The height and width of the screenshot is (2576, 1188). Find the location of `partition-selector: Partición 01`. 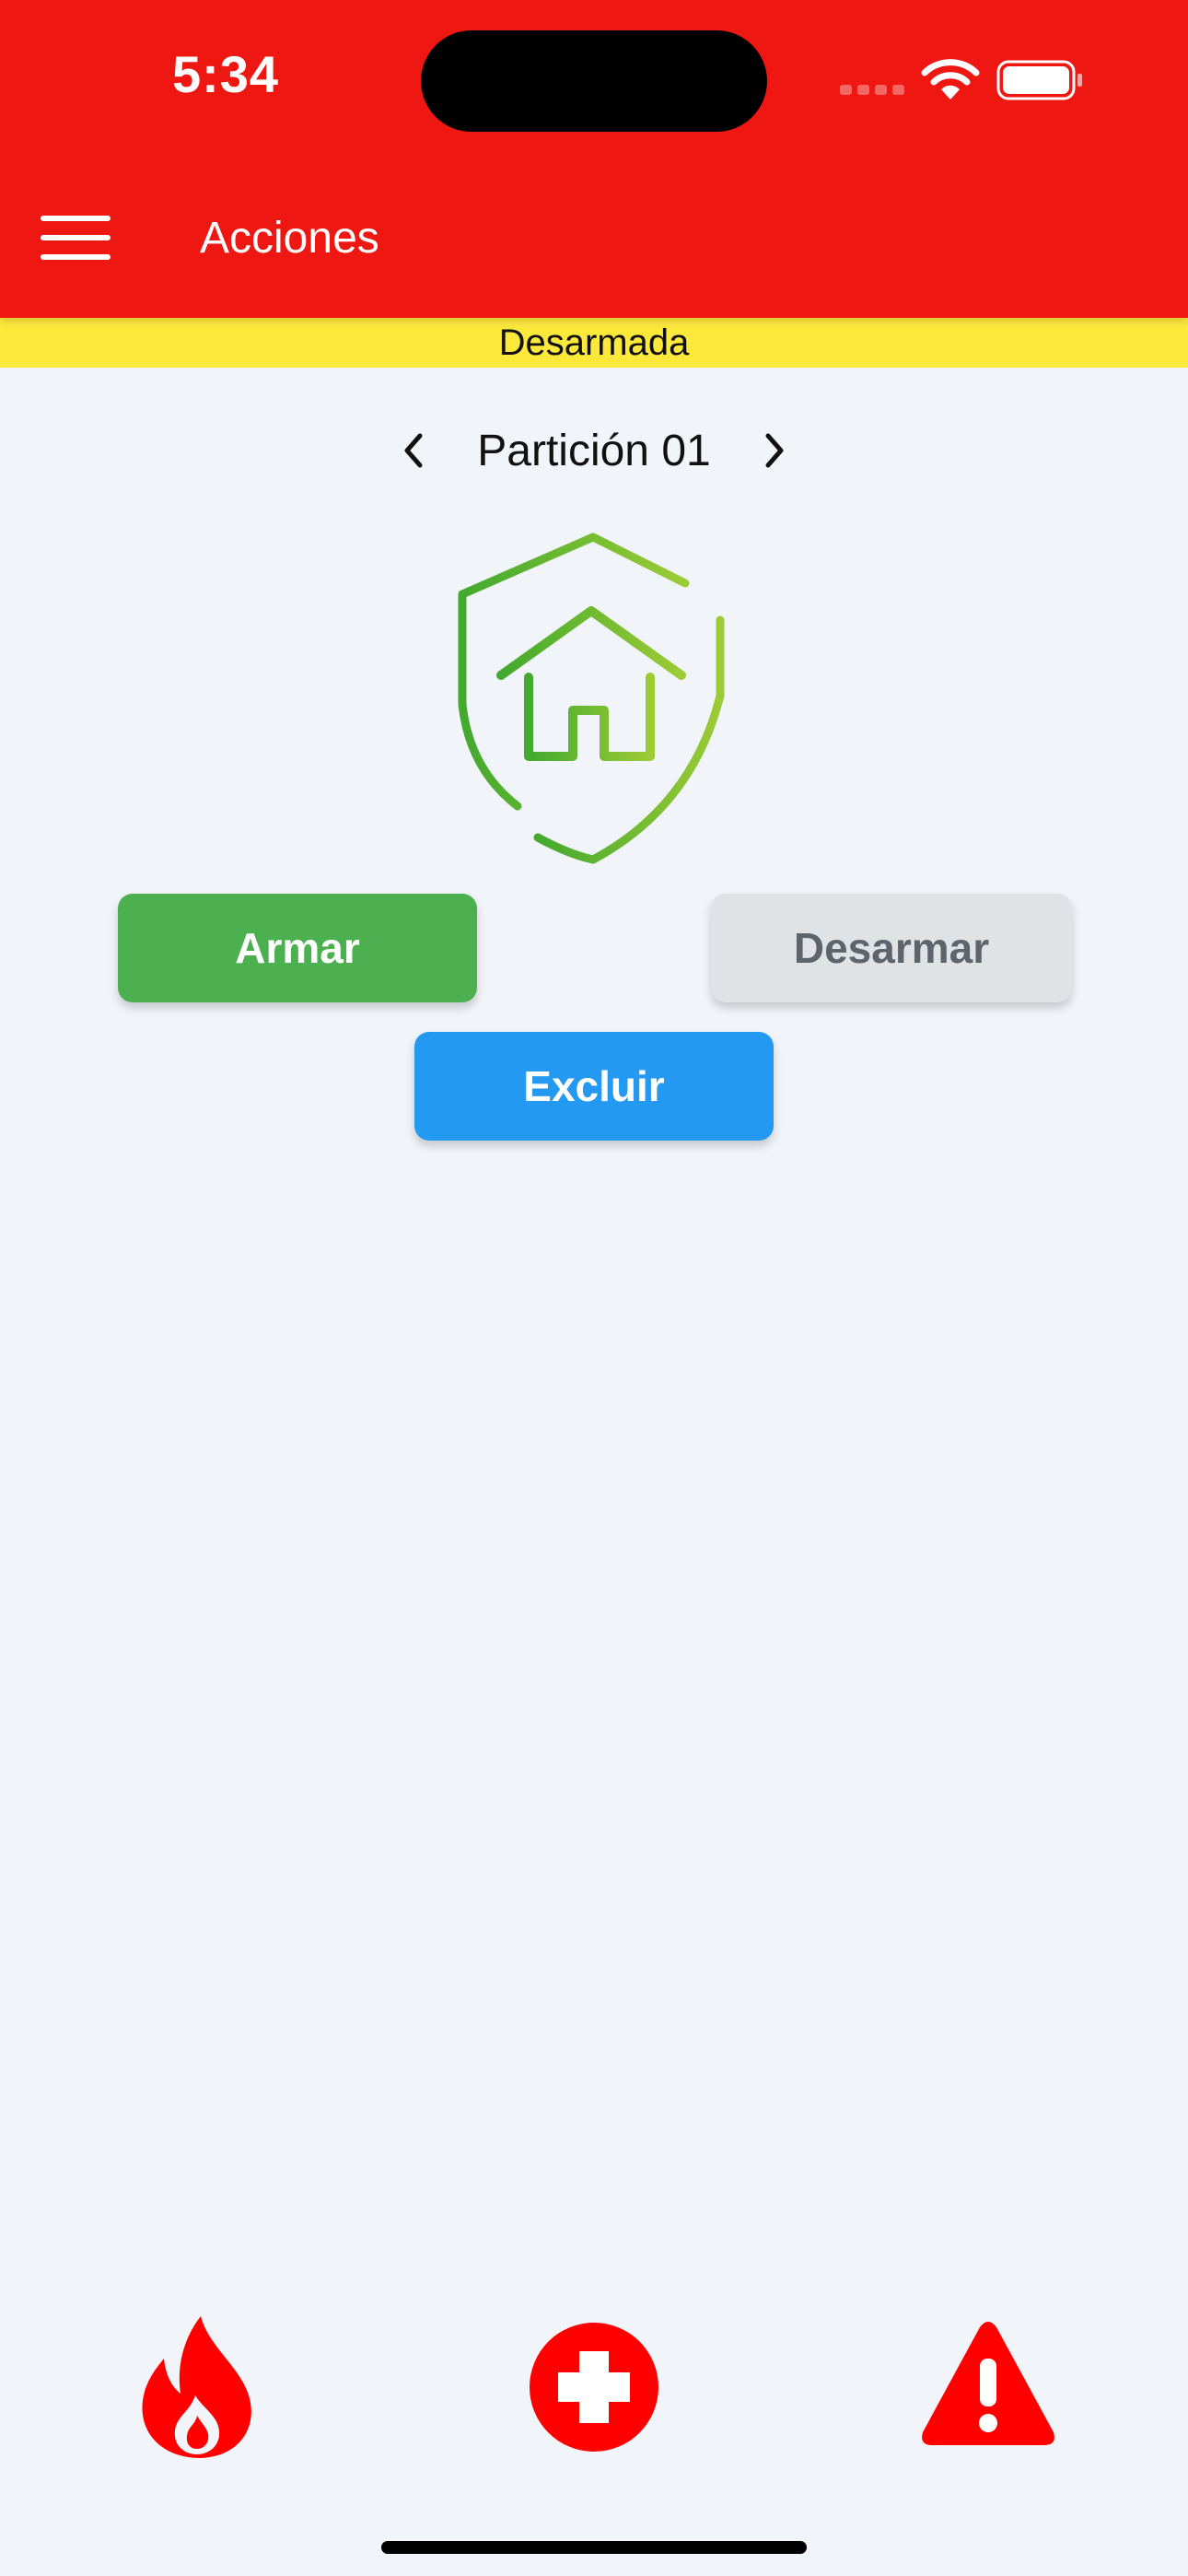

partition-selector: Partición 01 is located at coordinates (594, 451).